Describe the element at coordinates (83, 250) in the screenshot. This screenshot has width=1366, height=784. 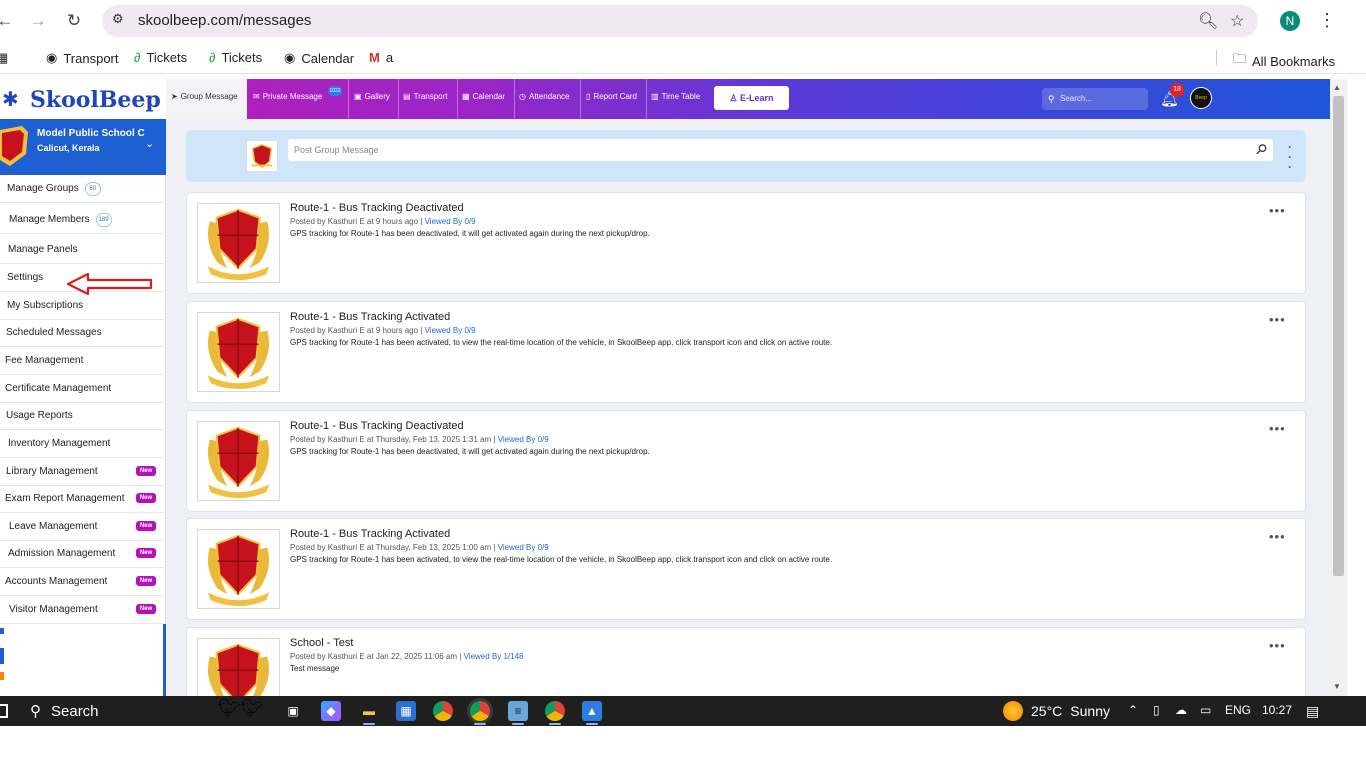
I see `sidebar-item-manage-panels: Manage Panels` at that location.